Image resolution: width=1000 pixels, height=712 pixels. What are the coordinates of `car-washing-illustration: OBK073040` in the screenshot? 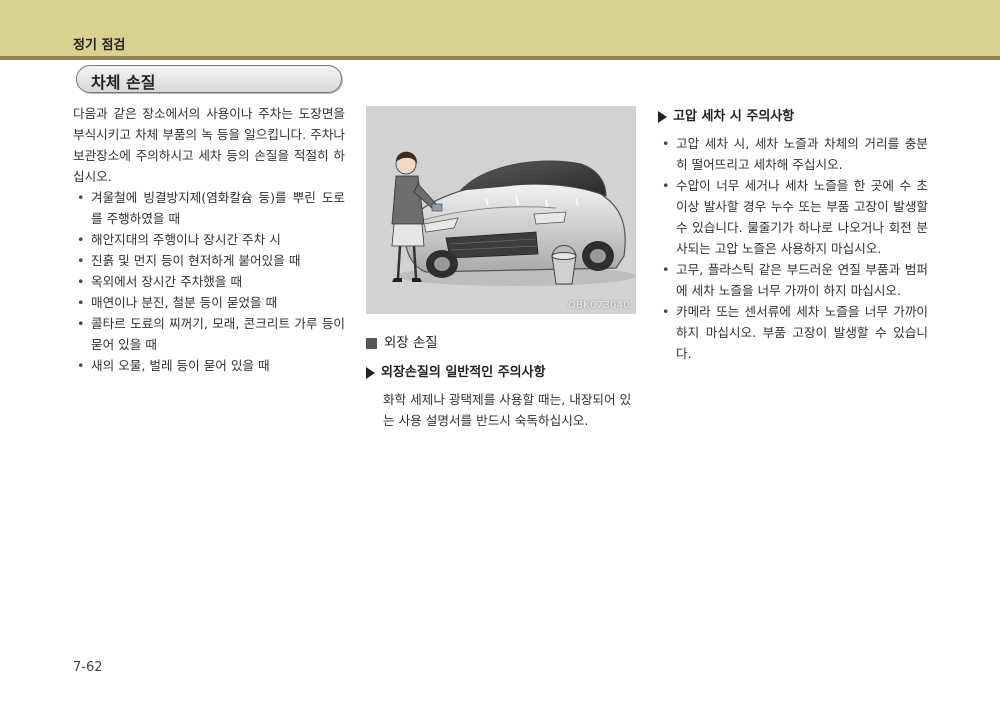 It's located at (501, 210).